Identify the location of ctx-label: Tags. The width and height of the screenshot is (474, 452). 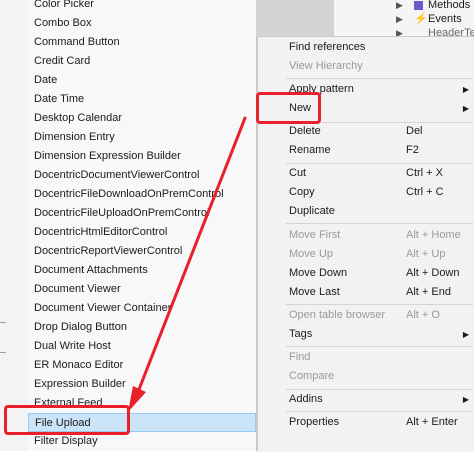
(301, 334).